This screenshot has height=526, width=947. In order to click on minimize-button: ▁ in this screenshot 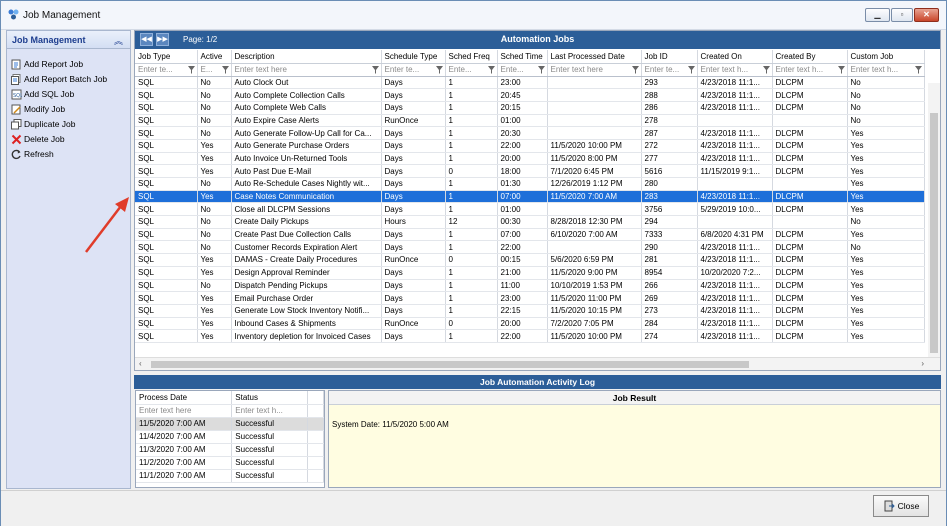, I will do `click(877, 15)`.